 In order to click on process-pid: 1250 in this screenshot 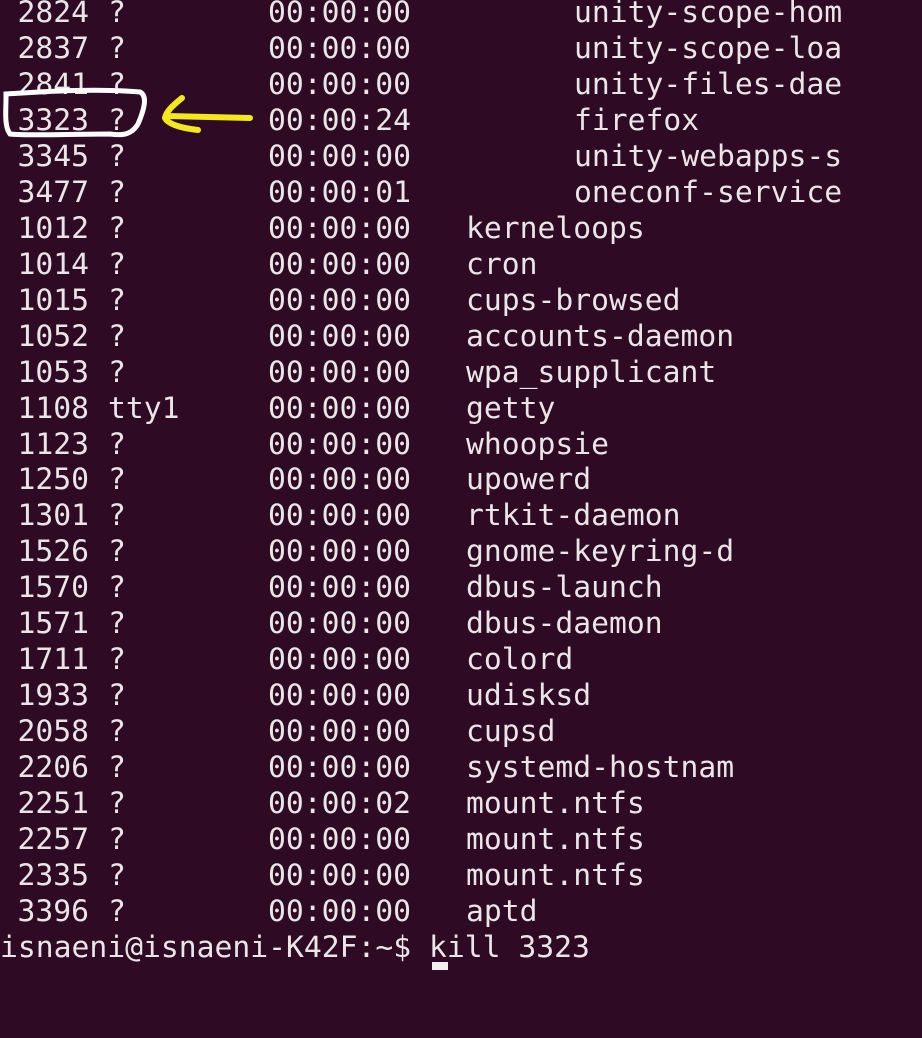, I will do `click(53, 480)`.